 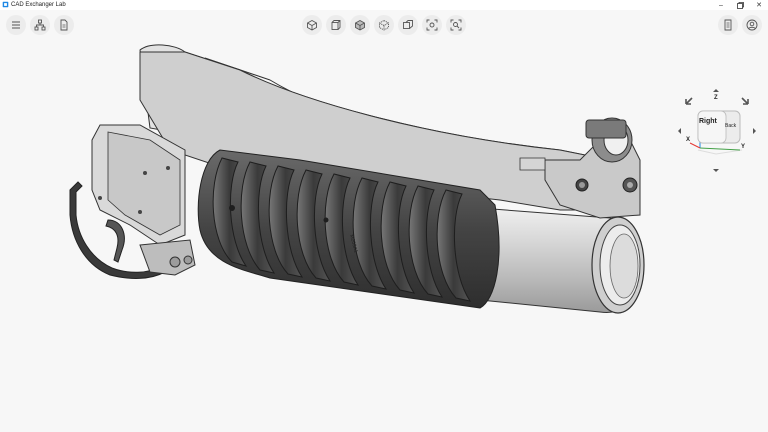 What do you see at coordinates (38, 5) in the screenshot?
I see `window-title: CAD Exchanger Lab` at bounding box center [38, 5].